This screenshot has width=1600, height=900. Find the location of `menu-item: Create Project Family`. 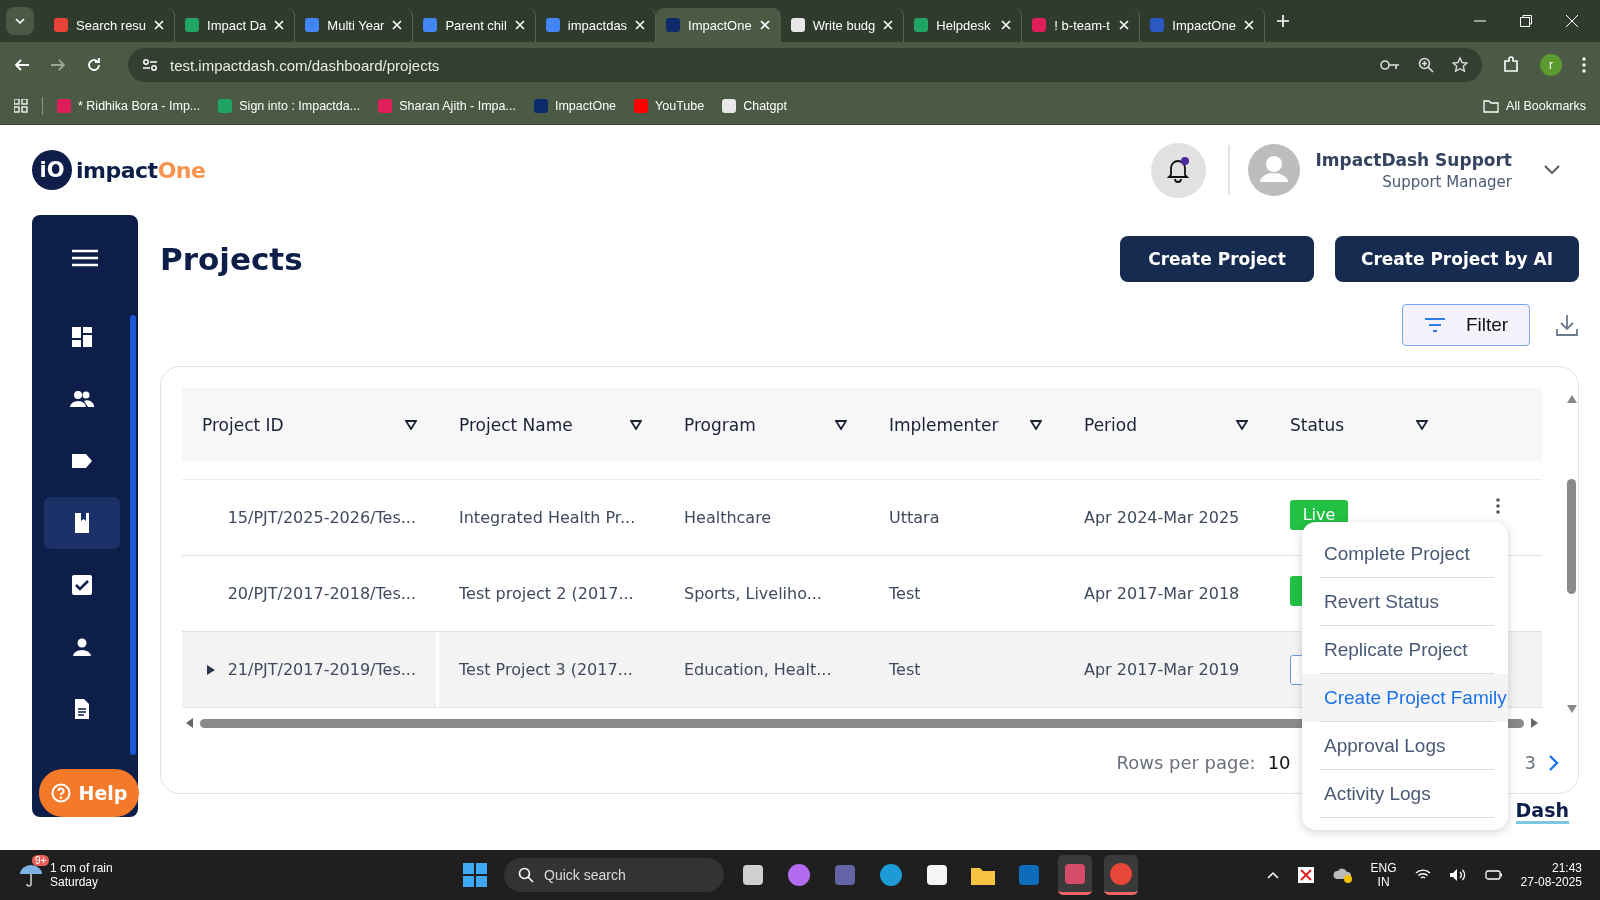

menu-item: Create Project Family is located at coordinates (1405, 698).